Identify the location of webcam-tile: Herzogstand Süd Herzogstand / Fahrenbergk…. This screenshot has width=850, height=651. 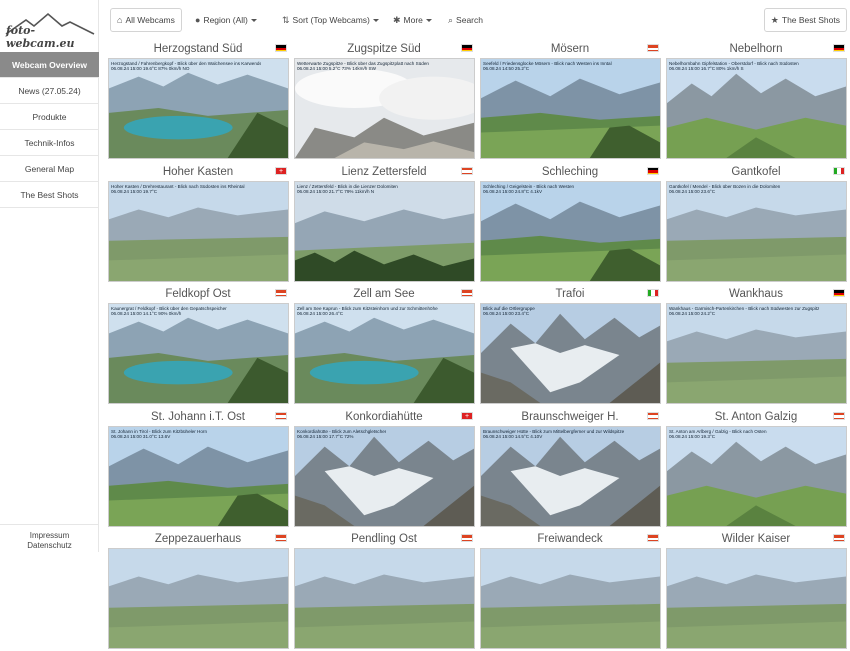
(198, 101).